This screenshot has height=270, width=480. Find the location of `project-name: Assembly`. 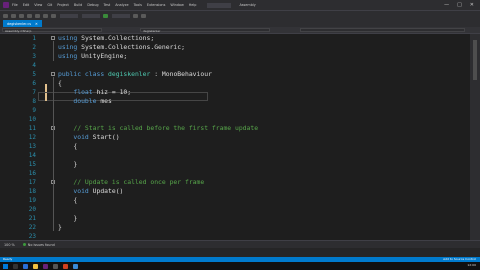

project-name: Assembly is located at coordinates (247, 5).